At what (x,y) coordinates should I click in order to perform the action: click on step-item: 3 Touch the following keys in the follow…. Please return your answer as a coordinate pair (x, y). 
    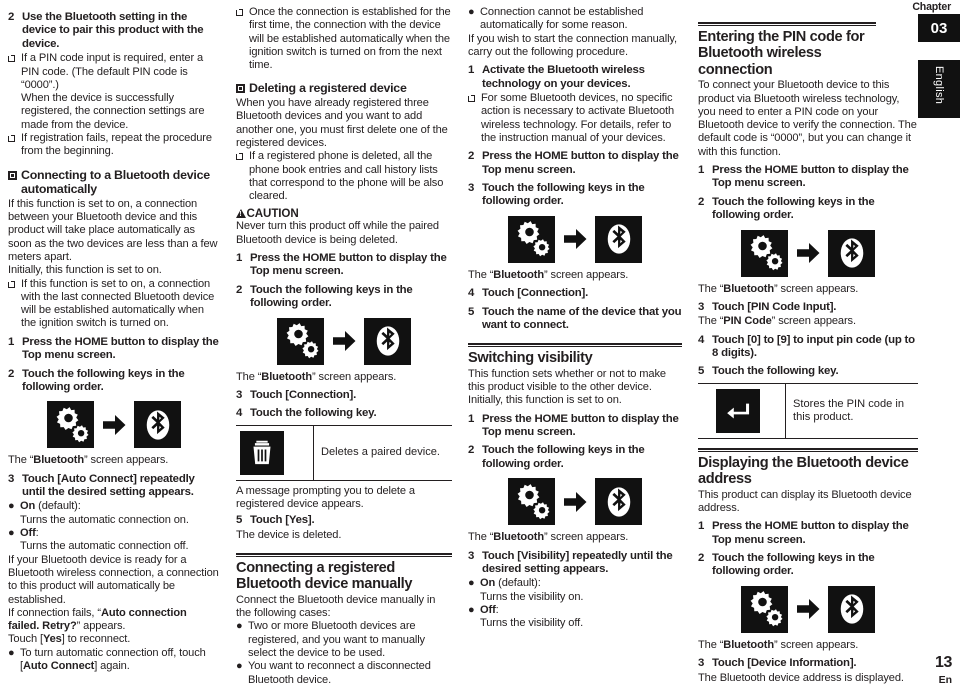
    Looking at the image, I should click on (575, 195).